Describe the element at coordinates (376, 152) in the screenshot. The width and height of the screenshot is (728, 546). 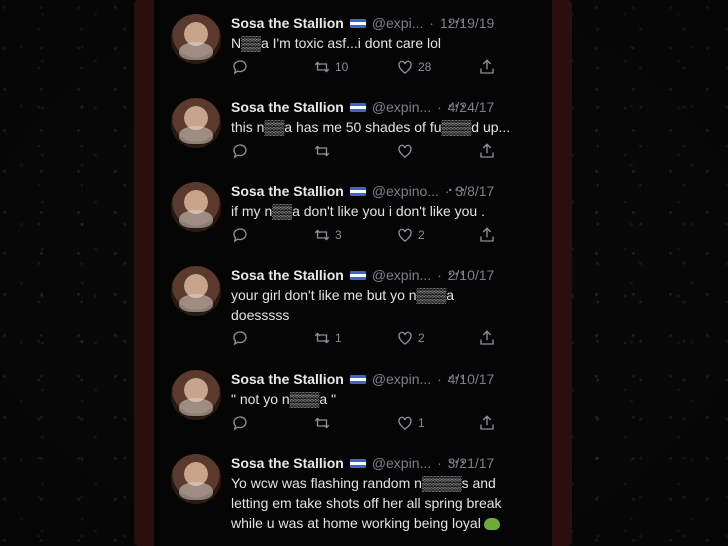
I see `tweet-actions` at that location.